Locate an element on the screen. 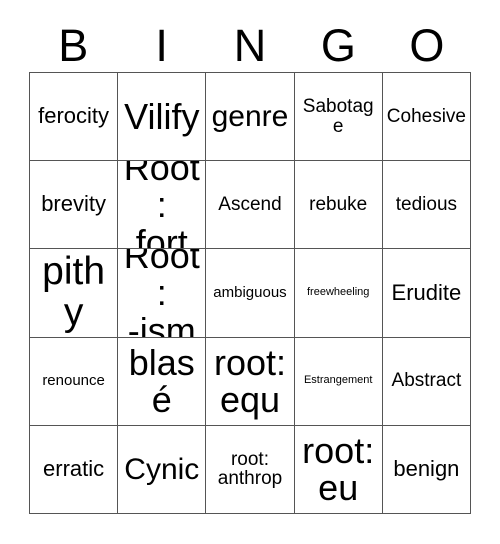  bingo-cell: root: equ is located at coordinates (250, 381).